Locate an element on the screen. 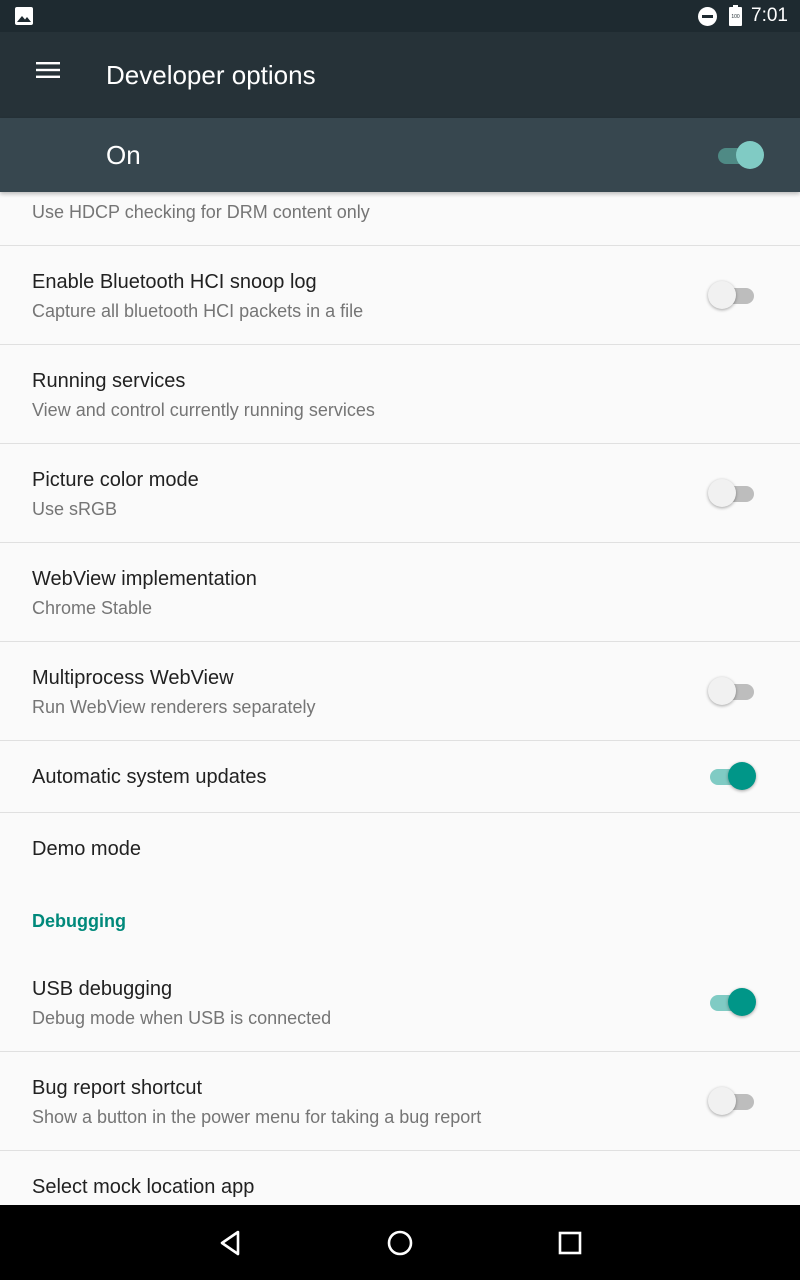 The image size is (800, 1280). do-not-disturb-icon is located at coordinates (707, 16).